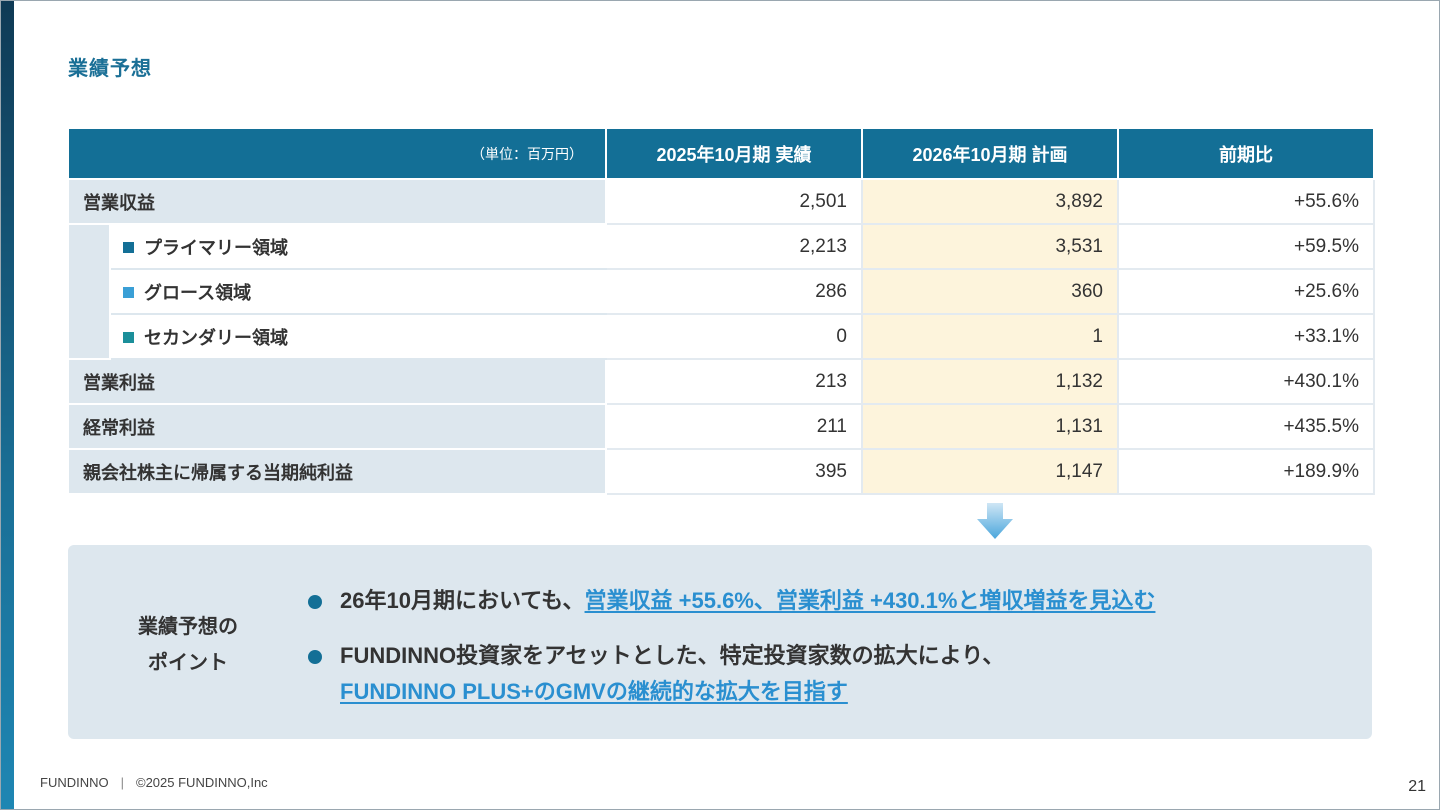 This screenshot has height=810, width=1440. Describe the element at coordinates (1246, 153) in the screenshot. I see `column-header-yoy: 前期比` at that location.